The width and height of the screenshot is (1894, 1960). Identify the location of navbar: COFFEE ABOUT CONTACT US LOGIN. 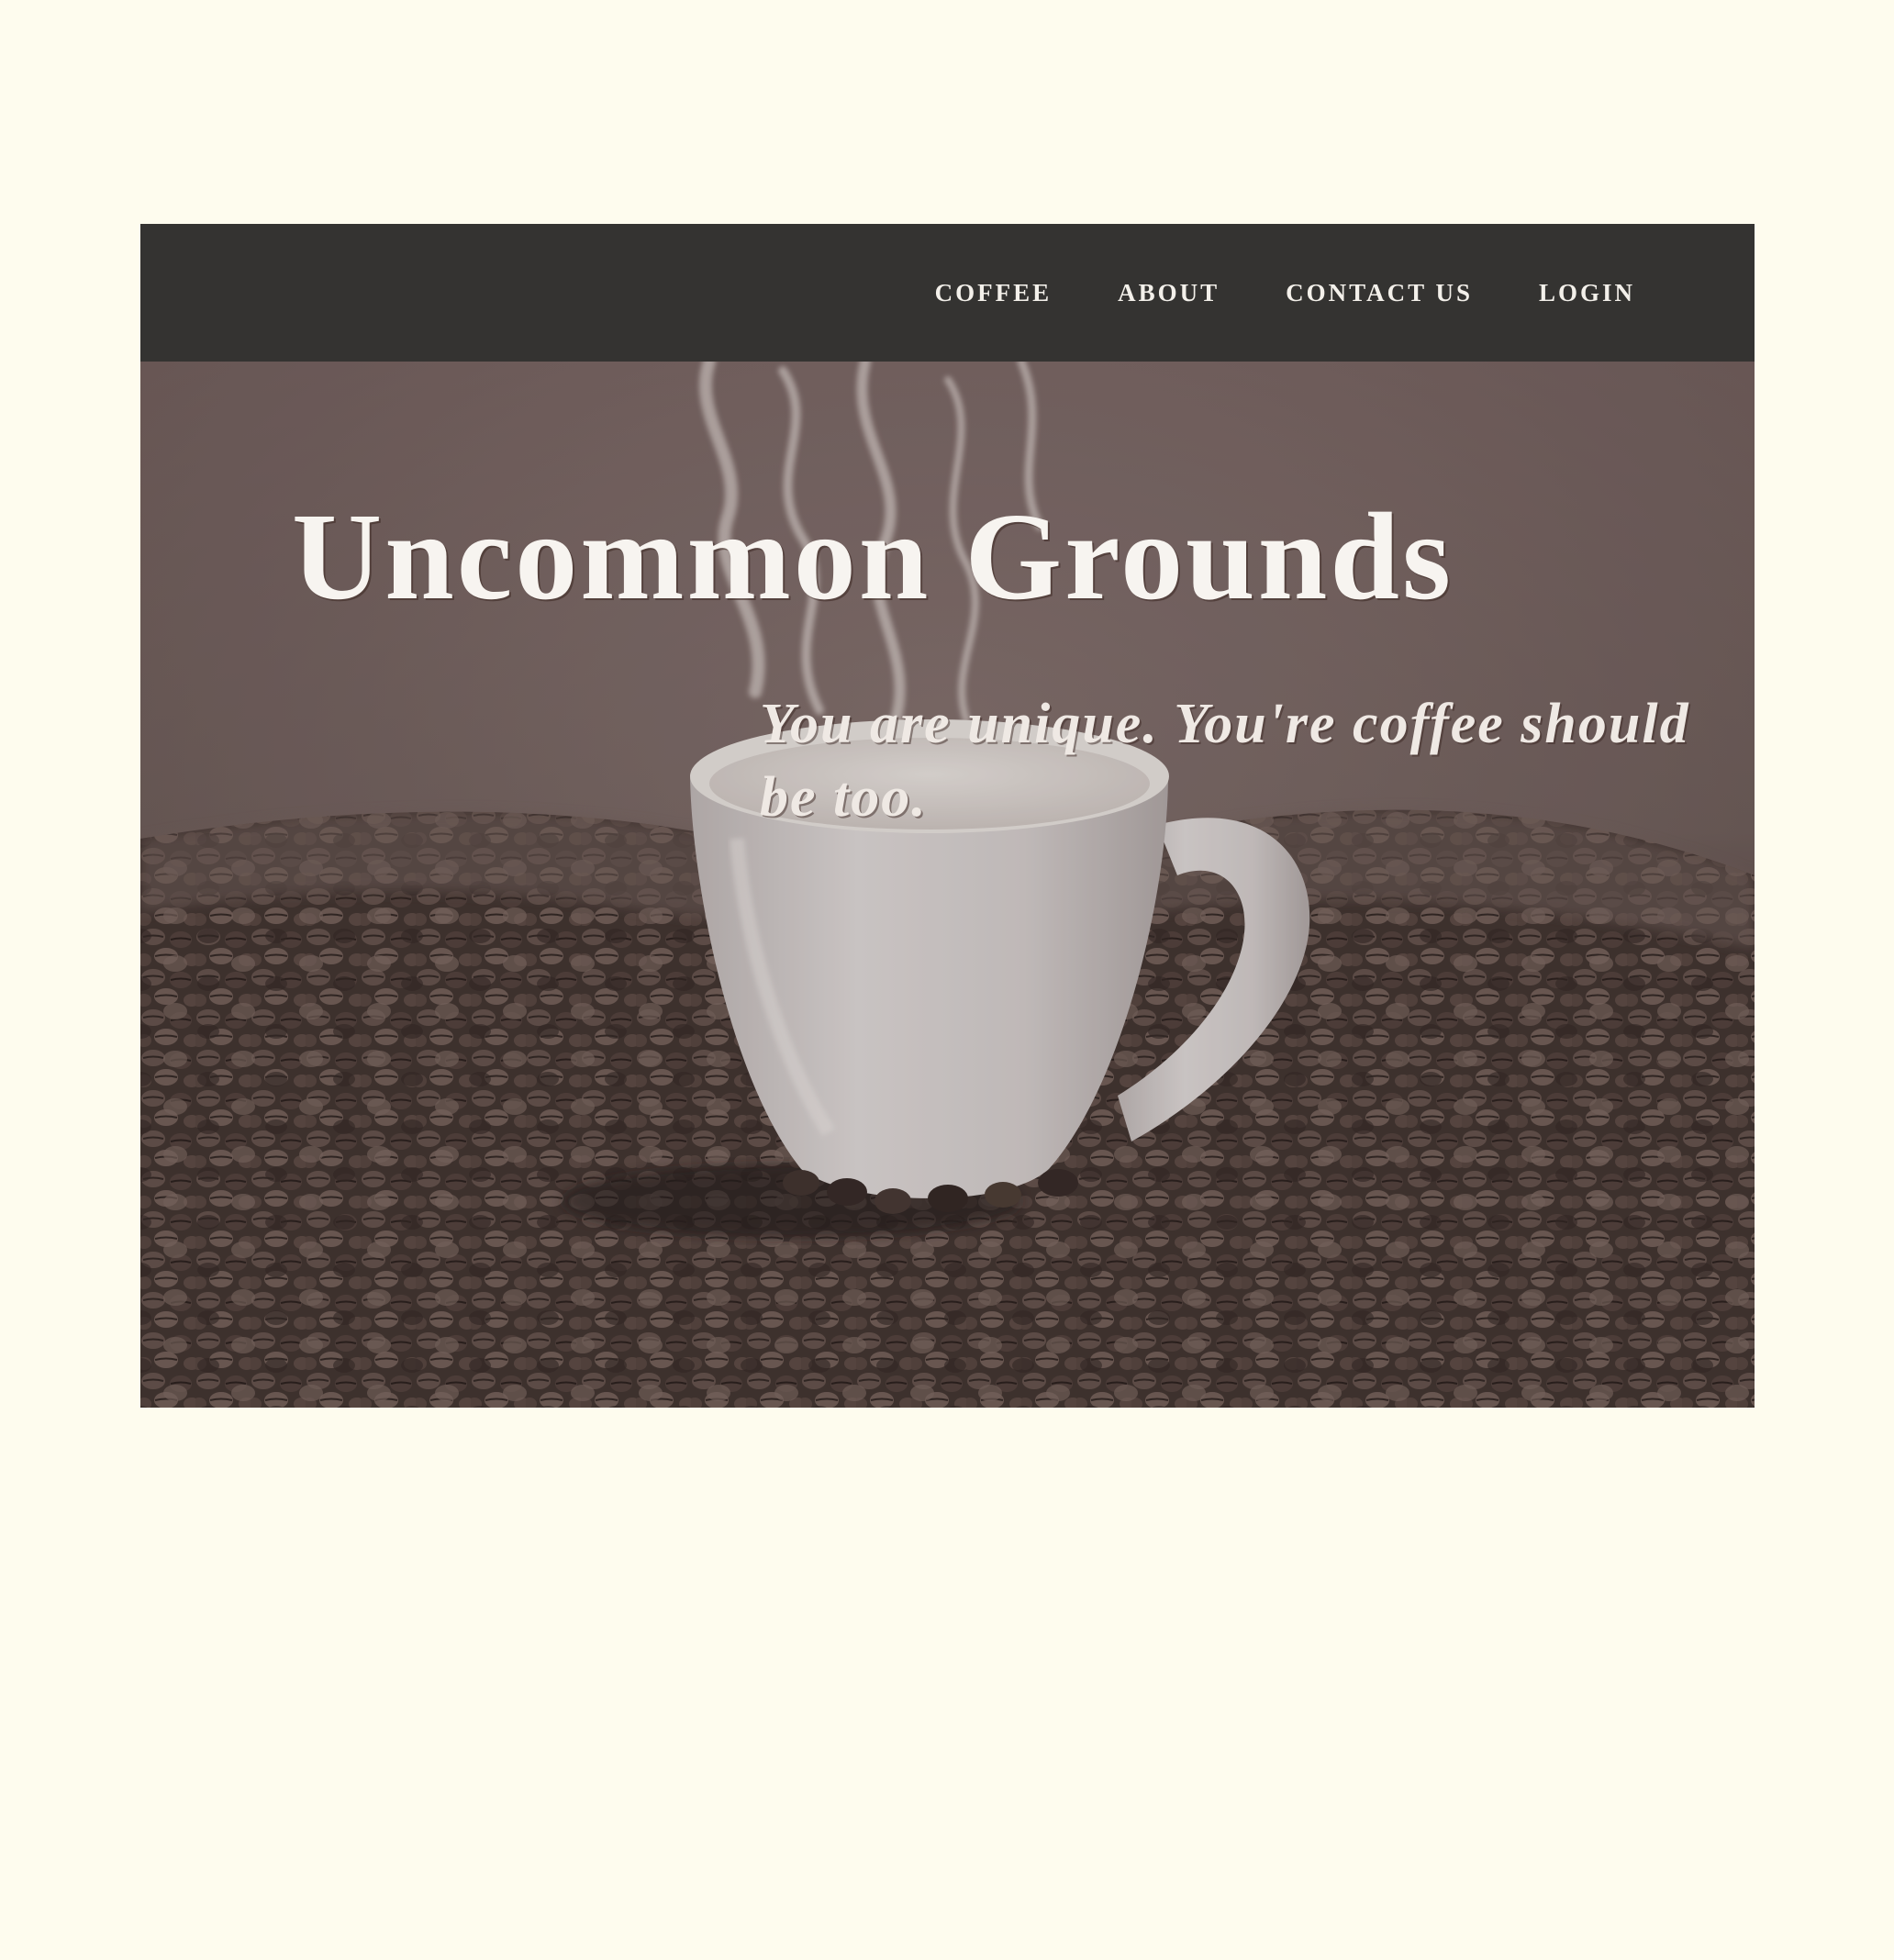
(947, 293).